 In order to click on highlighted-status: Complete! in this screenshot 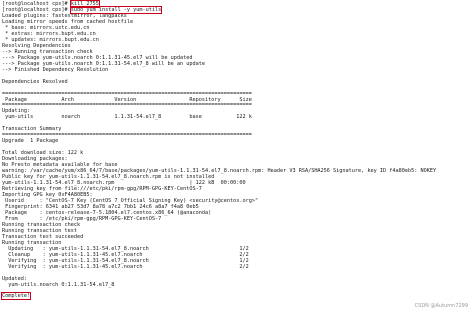, I will do `click(16, 296)`.